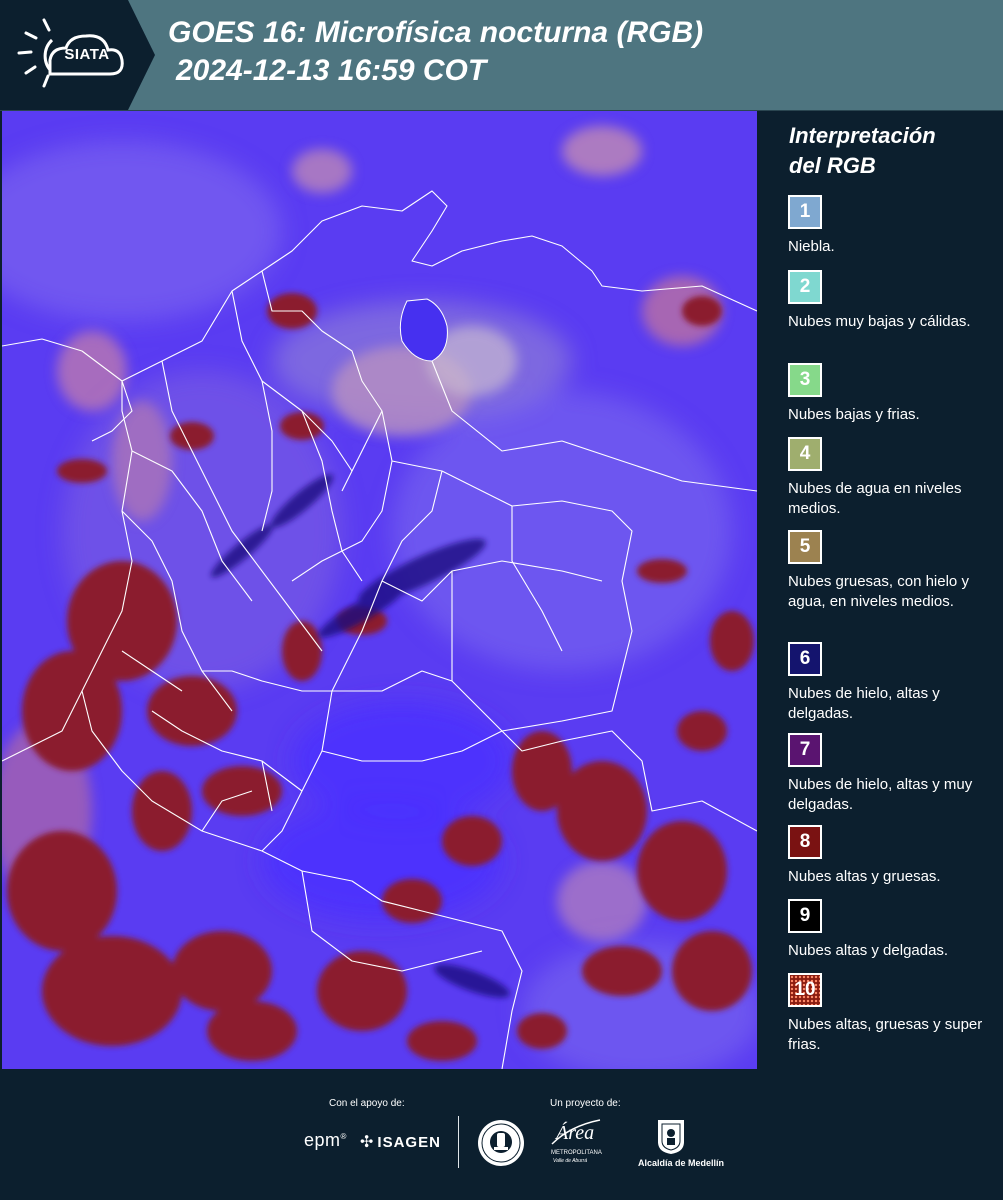  Describe the element at coordinates (671, 1137) in the screenshot. I see `medellin-crest-icon` at that location.